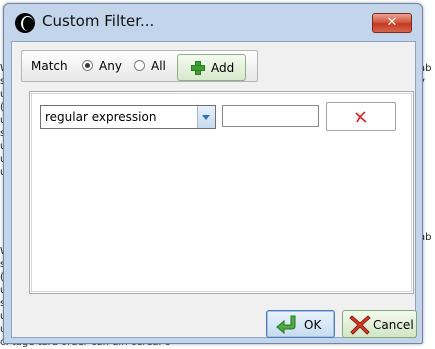 The image size is (435, 349). What do you see at coordinates (223, 68) in the screenshot?
I see `add-button-label: Add` at bounding box center [223, 68].